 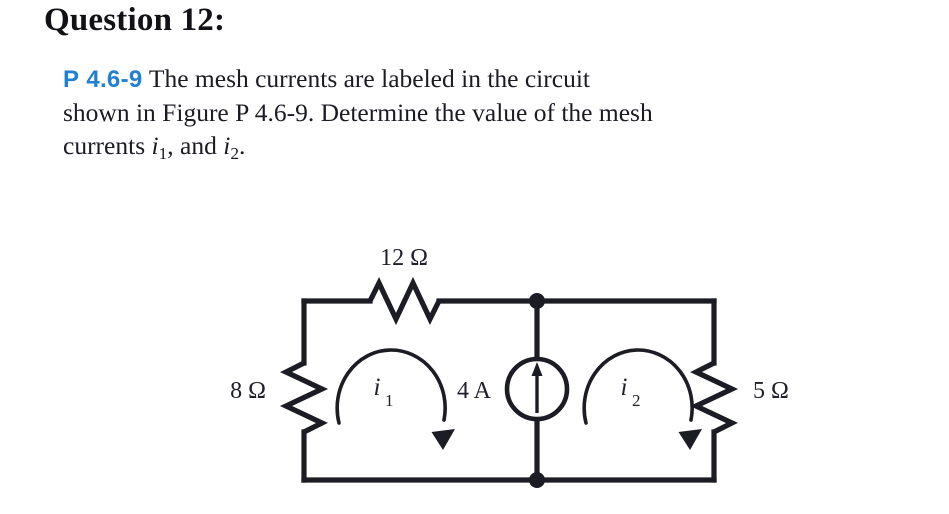 I want to click on mesh-current-i1-arc, so click(x=391, y=386).